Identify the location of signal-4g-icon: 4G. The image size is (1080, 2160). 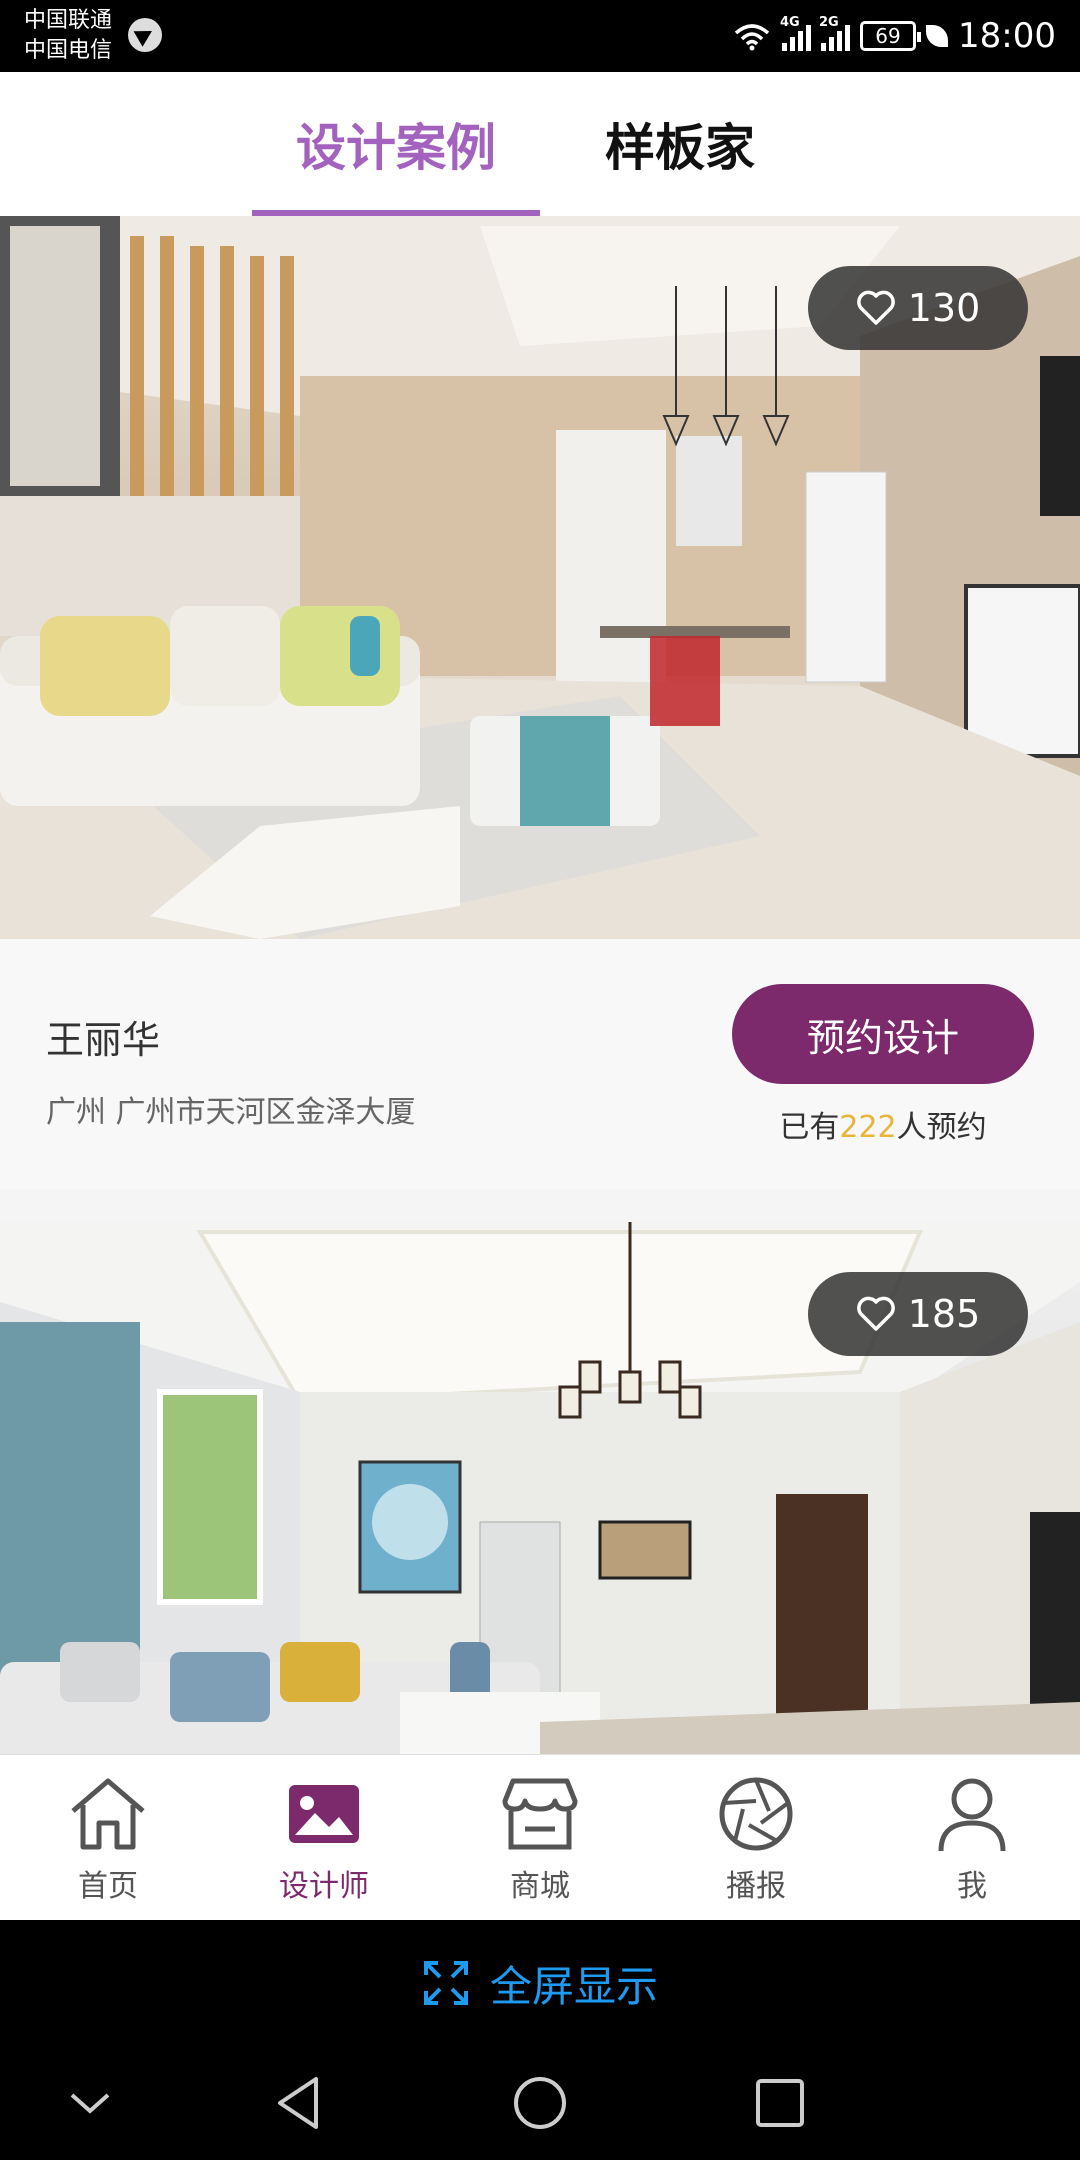
(796, 33).